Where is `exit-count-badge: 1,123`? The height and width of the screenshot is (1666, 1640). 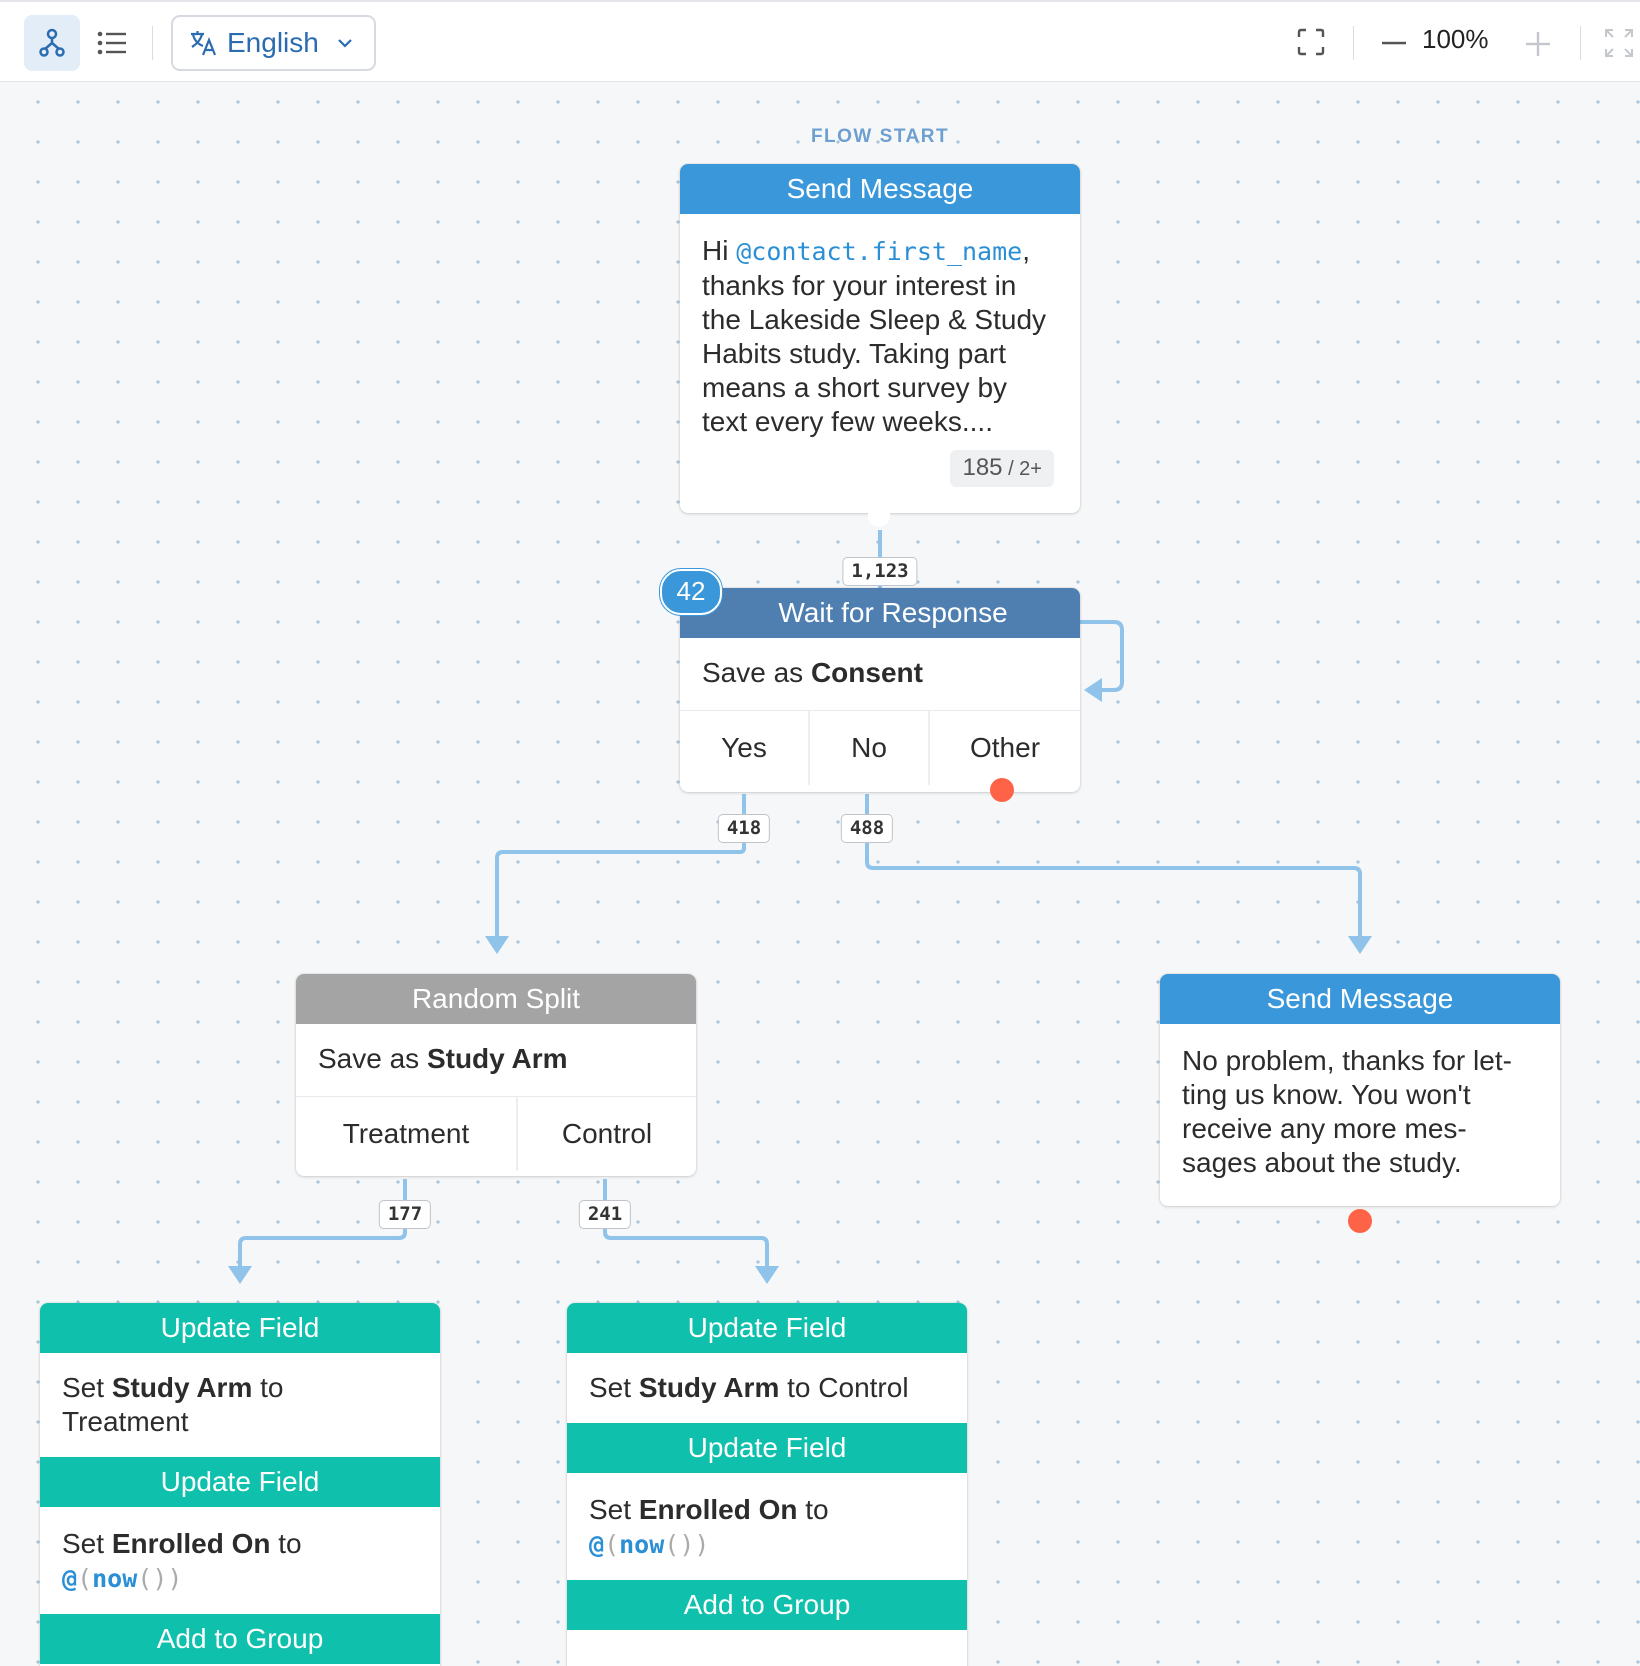
exit-count-badge: 1,123 is located at coordinates (880, 571).